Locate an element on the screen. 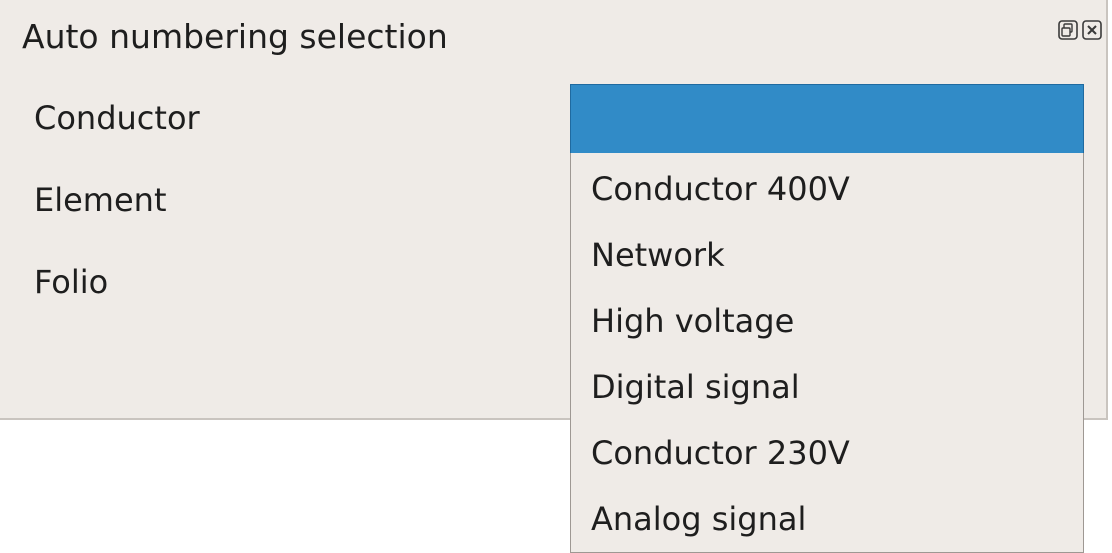  dropdown-option-conductor-400v: Conductor 400V is located at coordinates (720, 189).